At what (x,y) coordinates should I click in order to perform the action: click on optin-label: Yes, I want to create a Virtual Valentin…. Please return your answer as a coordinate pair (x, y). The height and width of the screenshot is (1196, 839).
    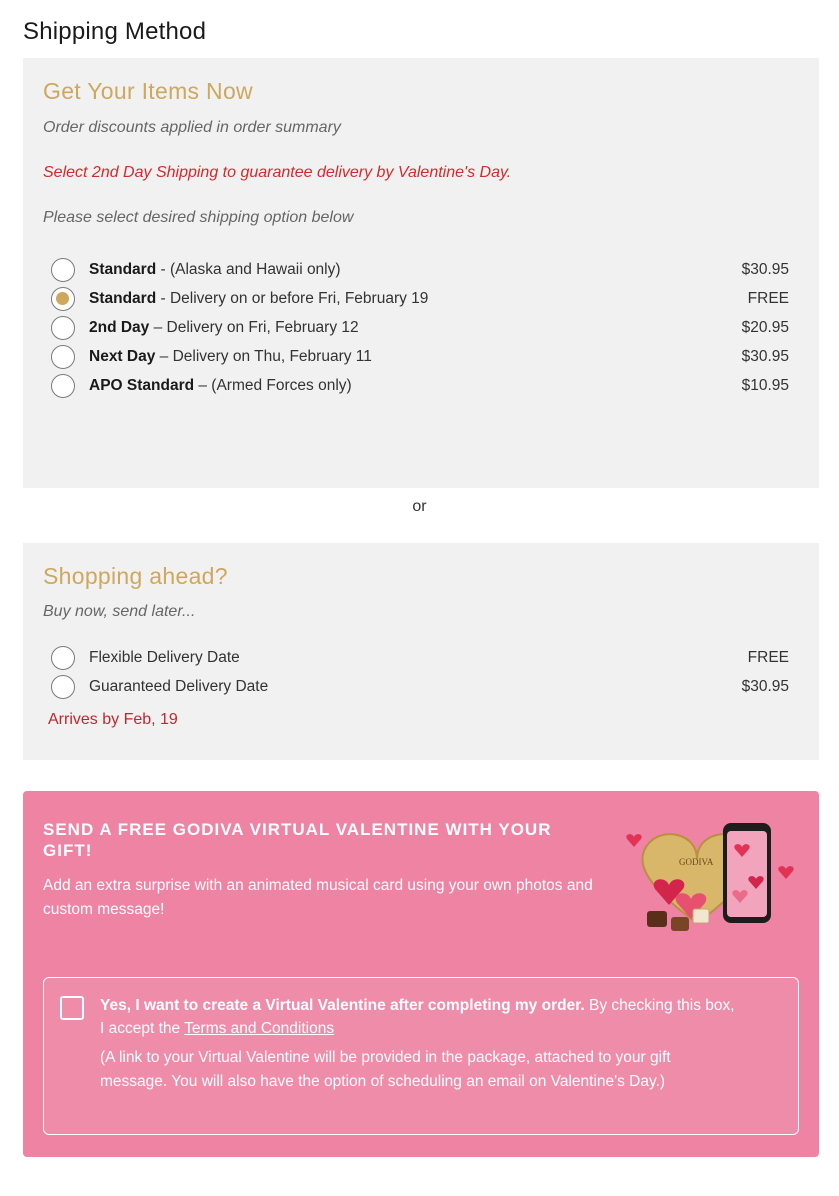
    Looking at the image, I should click on (420, 1017).